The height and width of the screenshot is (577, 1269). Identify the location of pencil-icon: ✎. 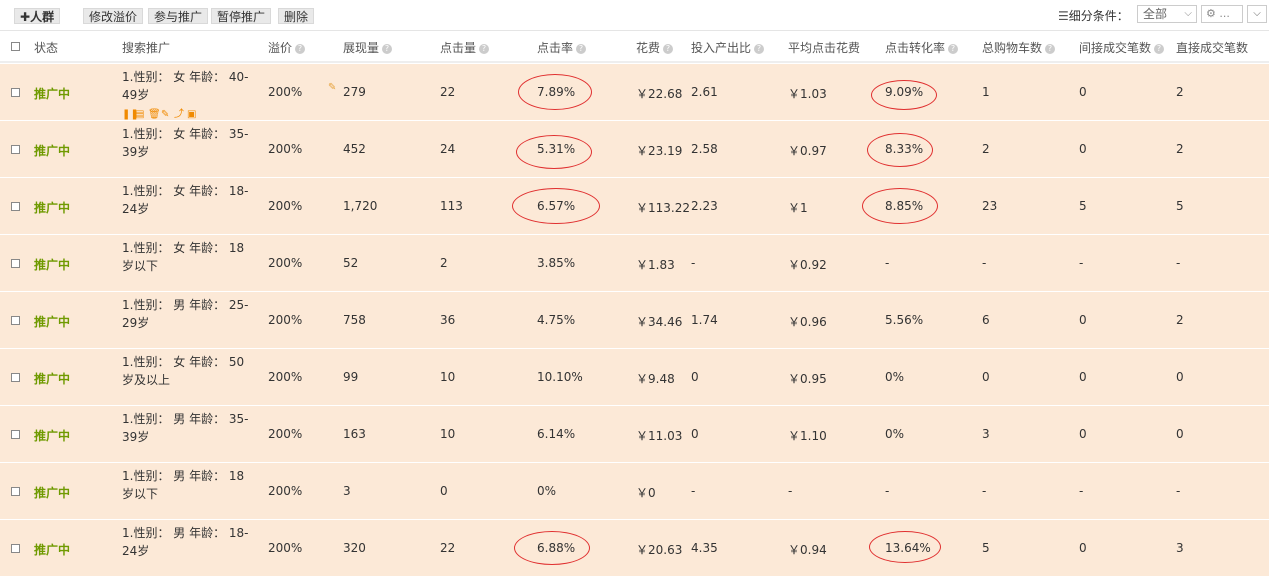
(166, 115).